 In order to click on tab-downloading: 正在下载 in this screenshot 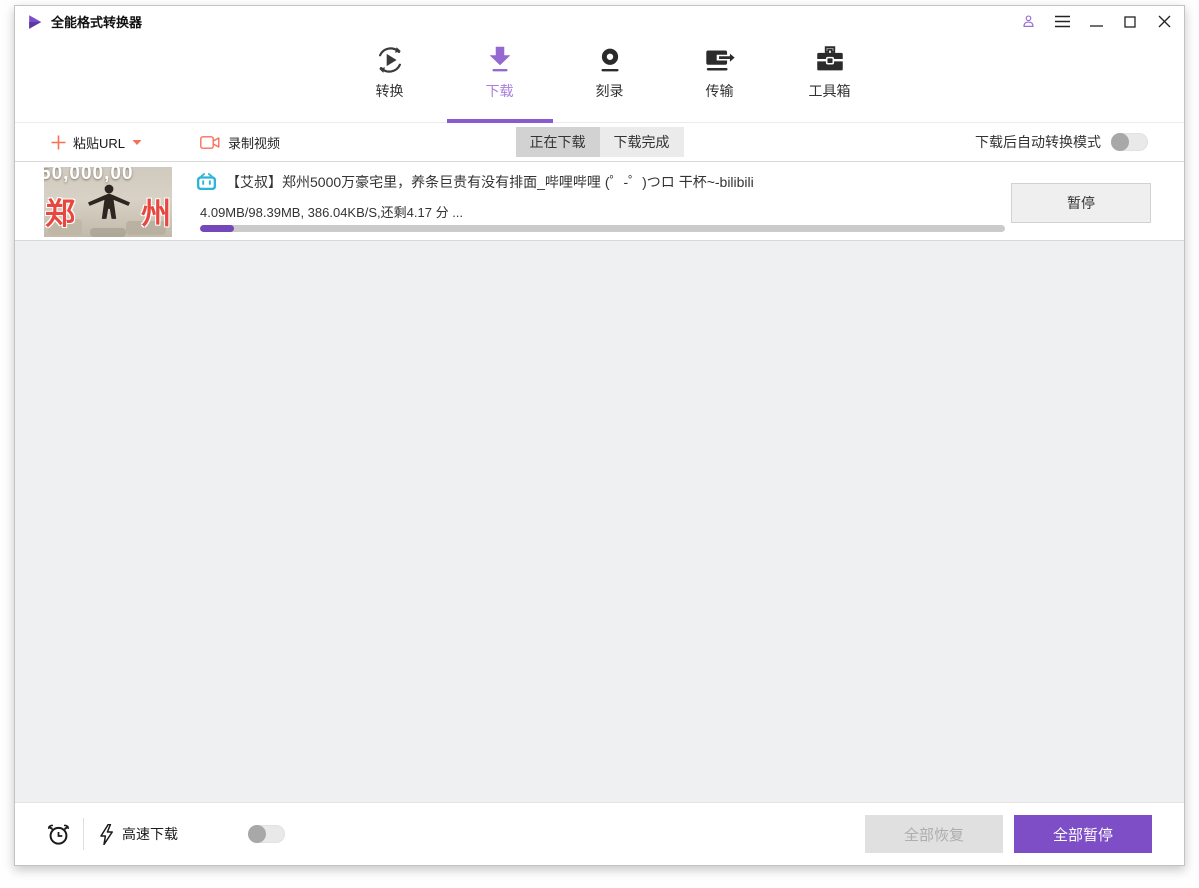, I will do `click(557, 142)`.